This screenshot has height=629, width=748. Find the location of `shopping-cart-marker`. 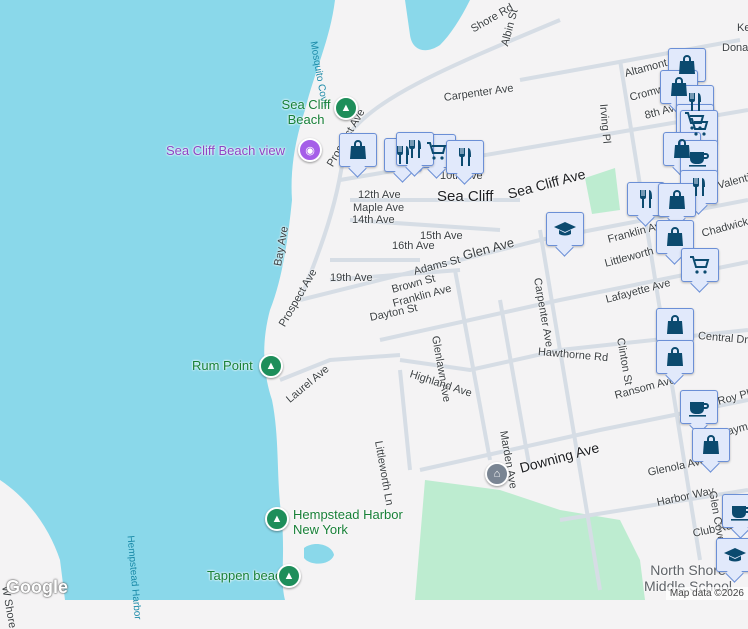

shopping-cart-marker is located at coordinates (700, 265).